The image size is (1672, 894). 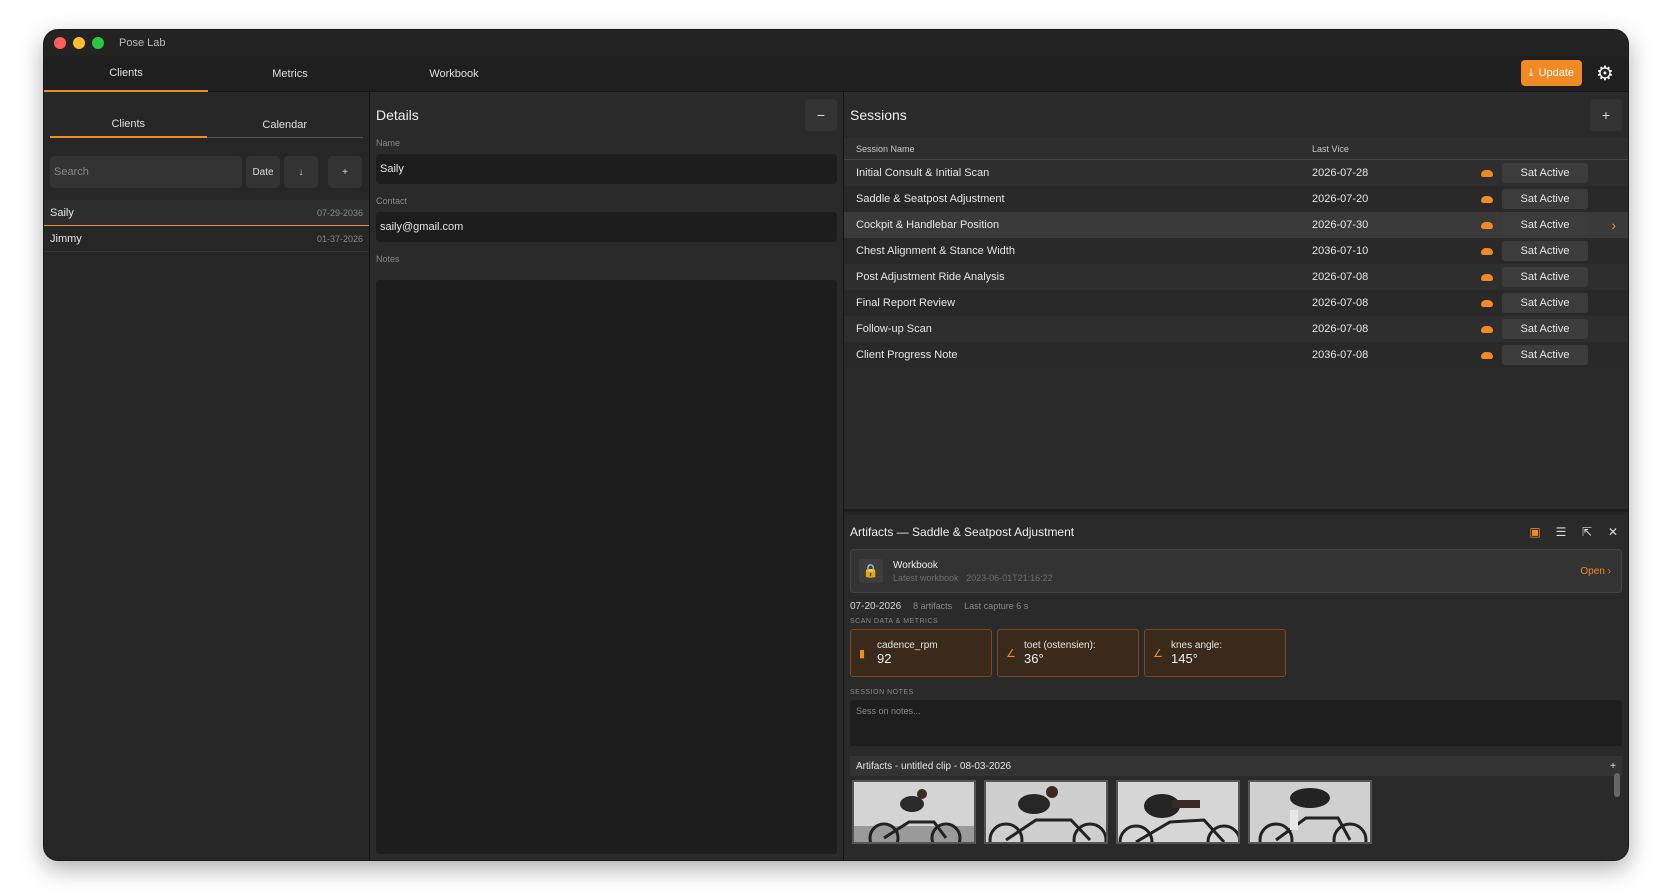 I want to click on title-bar: Pose Lab, so click(x=836, y=43).